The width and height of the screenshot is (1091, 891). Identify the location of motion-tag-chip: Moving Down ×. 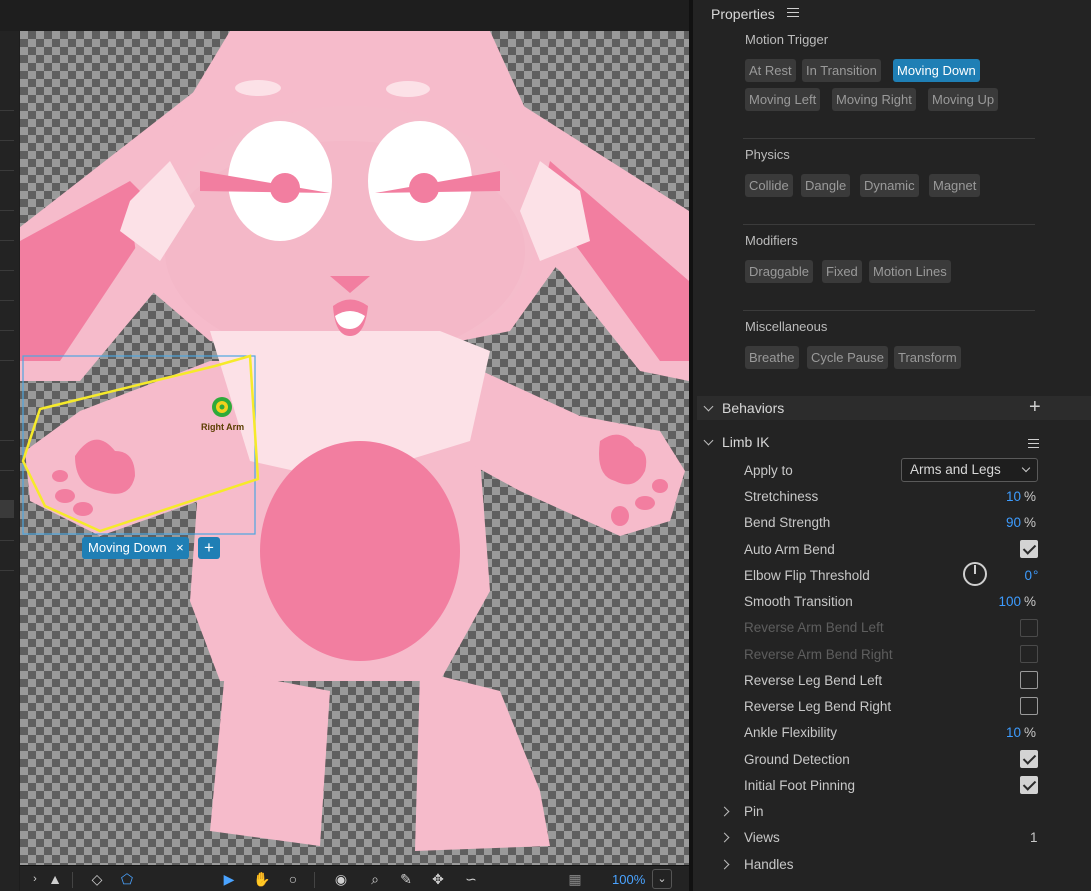
(135, 548).